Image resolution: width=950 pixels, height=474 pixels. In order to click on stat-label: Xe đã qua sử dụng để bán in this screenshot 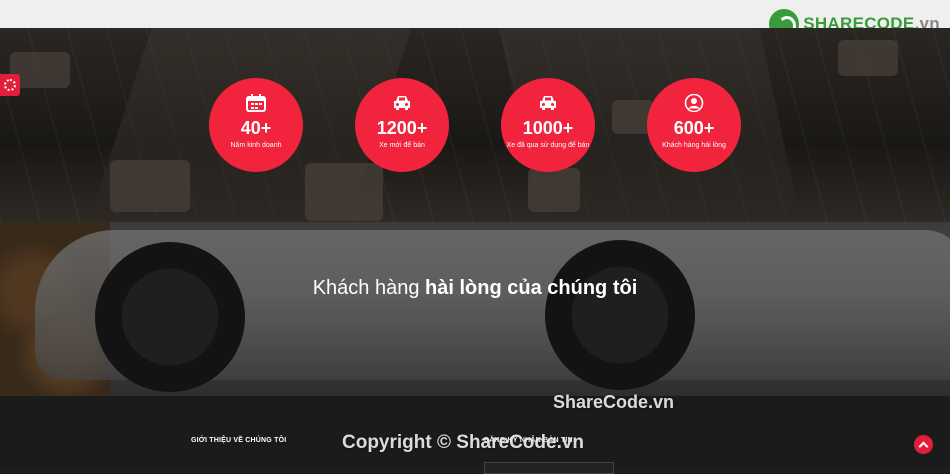, I will do `click(548, 145)`.